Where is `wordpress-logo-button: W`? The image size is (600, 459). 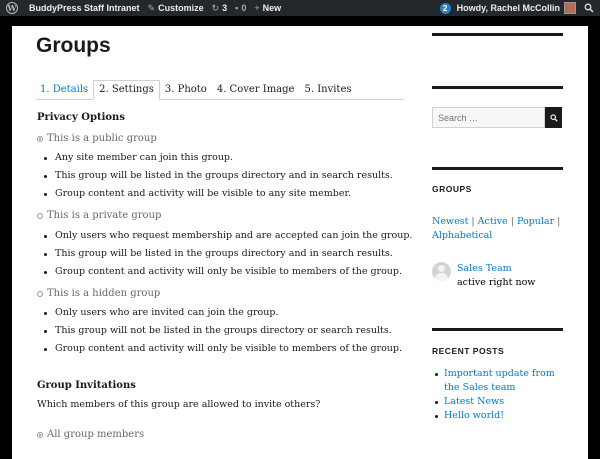
wordpress-logo-button: W is located at coordinates (11, 8).